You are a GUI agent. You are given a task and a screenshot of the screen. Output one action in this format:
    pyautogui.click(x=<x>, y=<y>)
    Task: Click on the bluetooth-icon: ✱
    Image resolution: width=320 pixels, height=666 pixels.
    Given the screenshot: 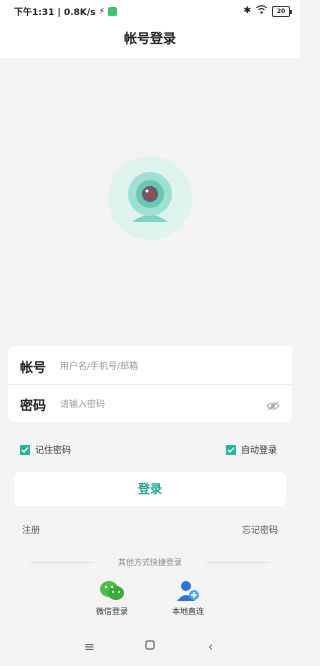 What is the action you would take?
    pyautogui.click(x=247, y=11)
    